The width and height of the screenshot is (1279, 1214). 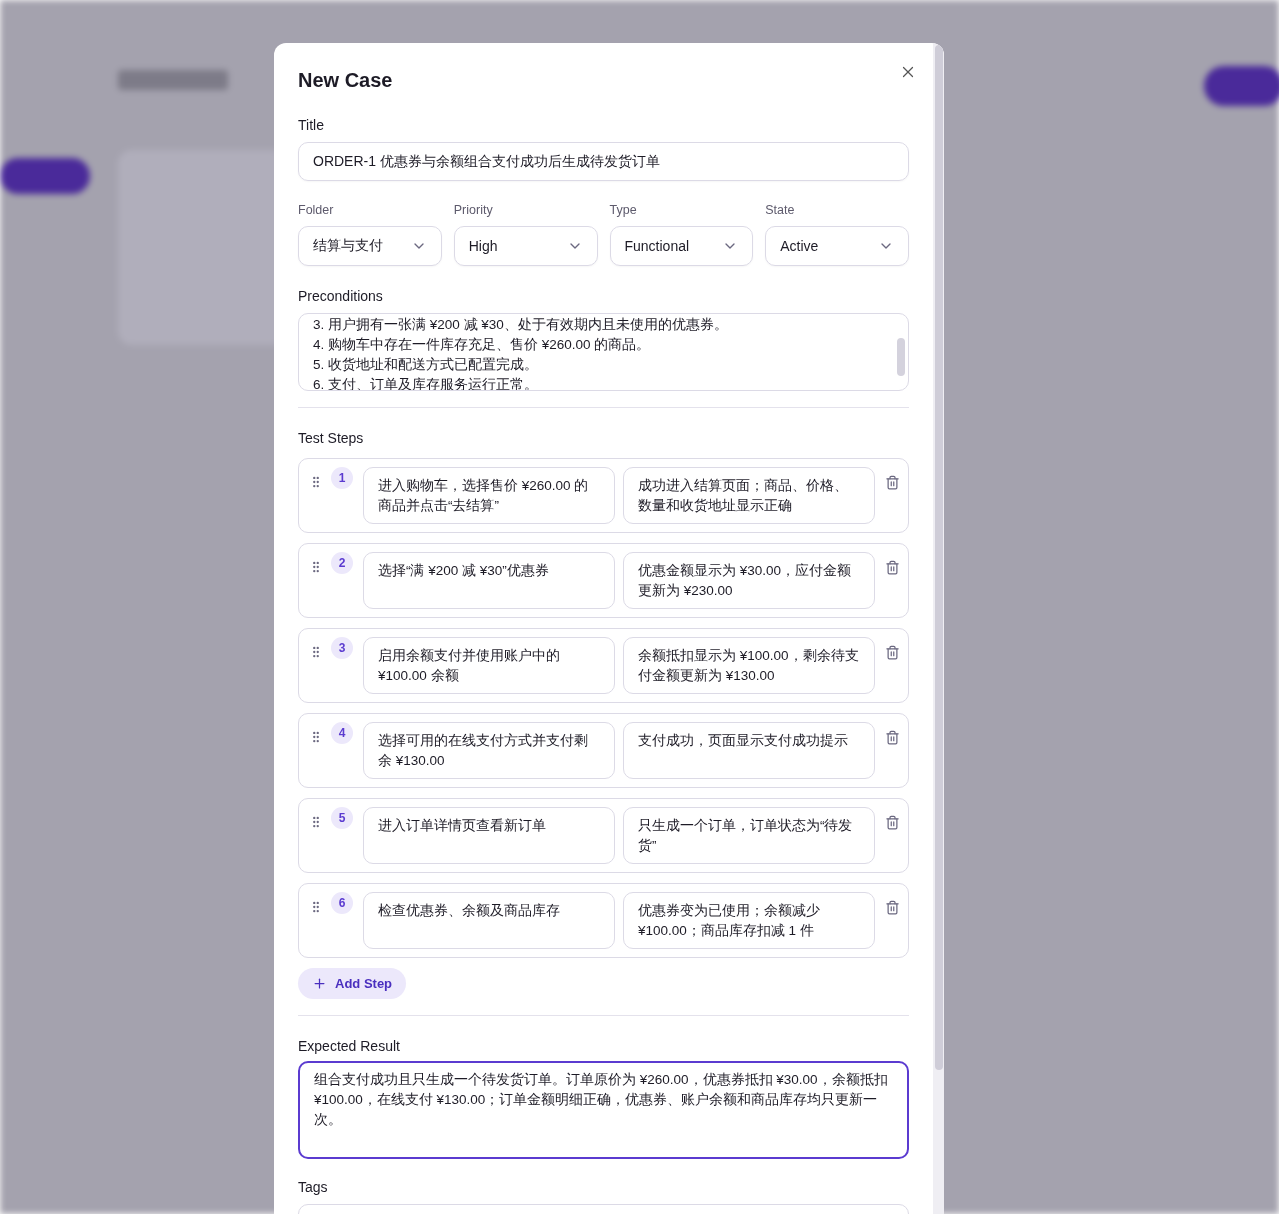 What do you see at coordinates (473, 210) in the screenshot?
I see `field-label: Priority` at bounding box center [473, 210].